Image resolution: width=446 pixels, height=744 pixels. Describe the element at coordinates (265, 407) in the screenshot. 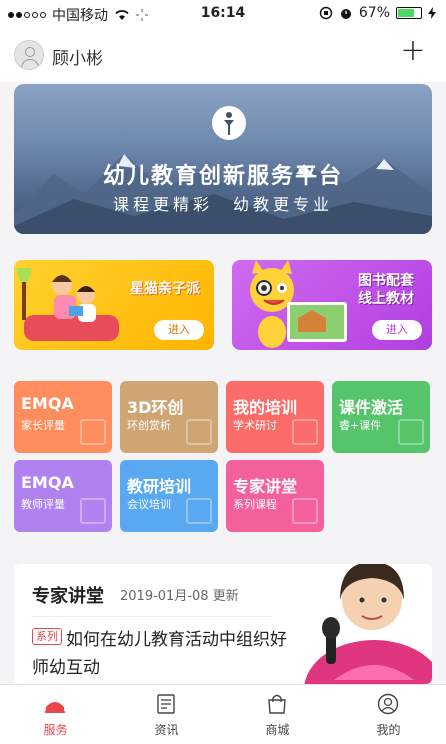

I see `tile-title: 我的培训` at that location.